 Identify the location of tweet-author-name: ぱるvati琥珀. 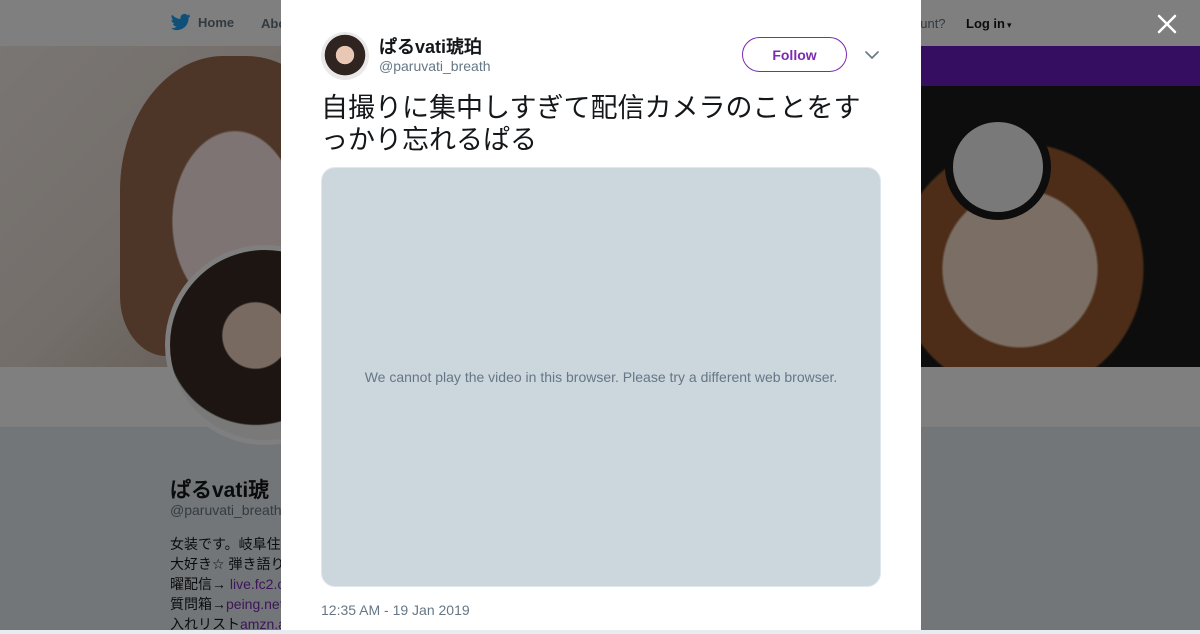
(430, 46).